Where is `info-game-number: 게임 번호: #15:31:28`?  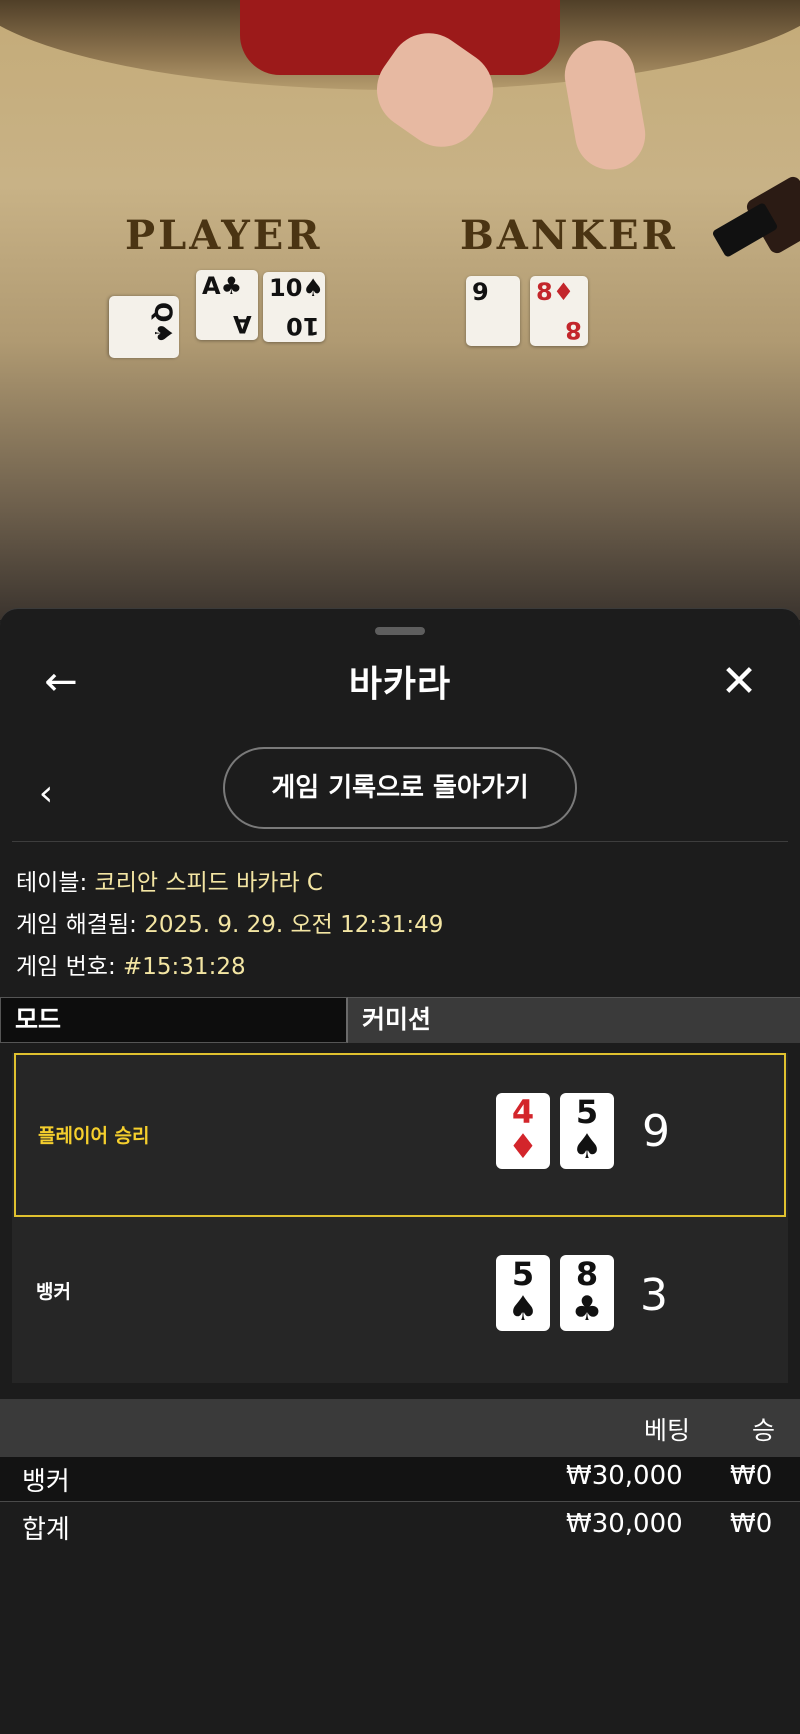 info-game-number: 게임 번호: #15:31:28 is located at coordinates (131, 964).